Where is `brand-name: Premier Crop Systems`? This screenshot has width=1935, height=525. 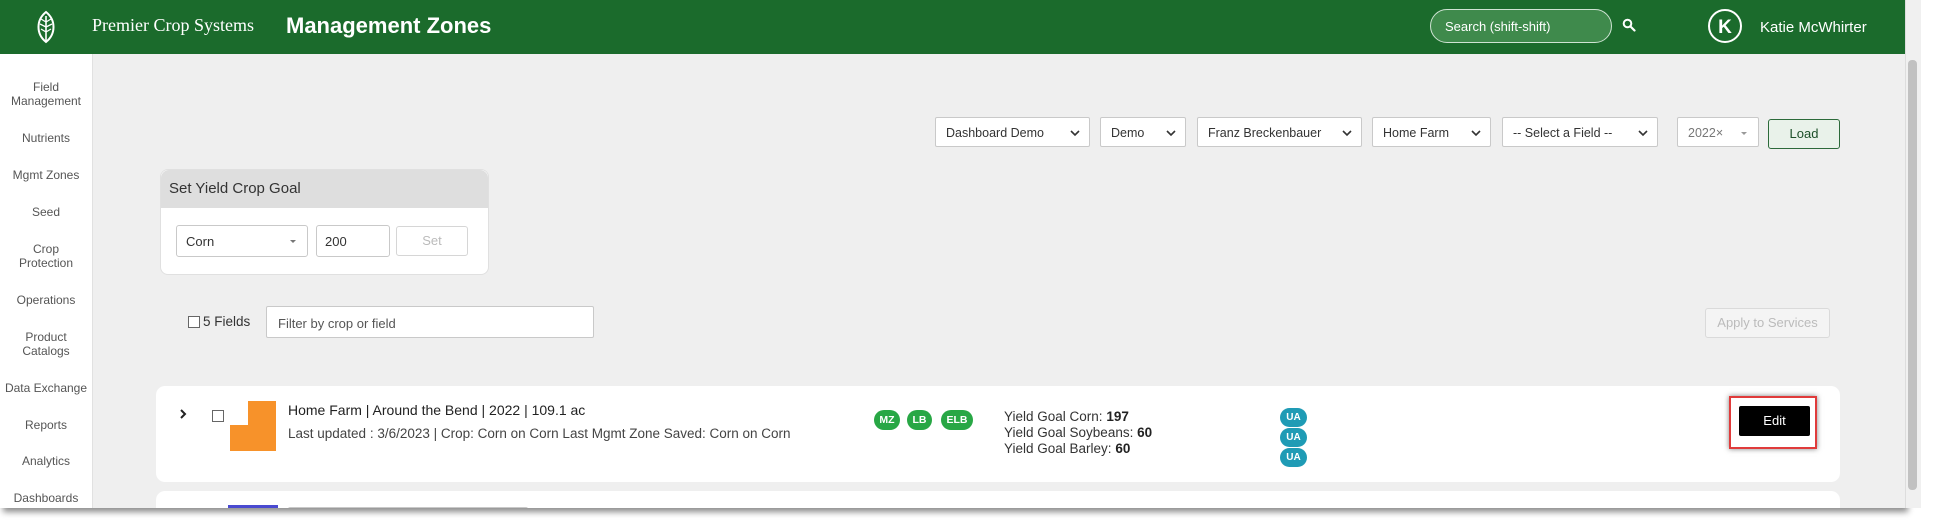 brand-name: Premier Crop Systems is located at coordinates (173, 25).